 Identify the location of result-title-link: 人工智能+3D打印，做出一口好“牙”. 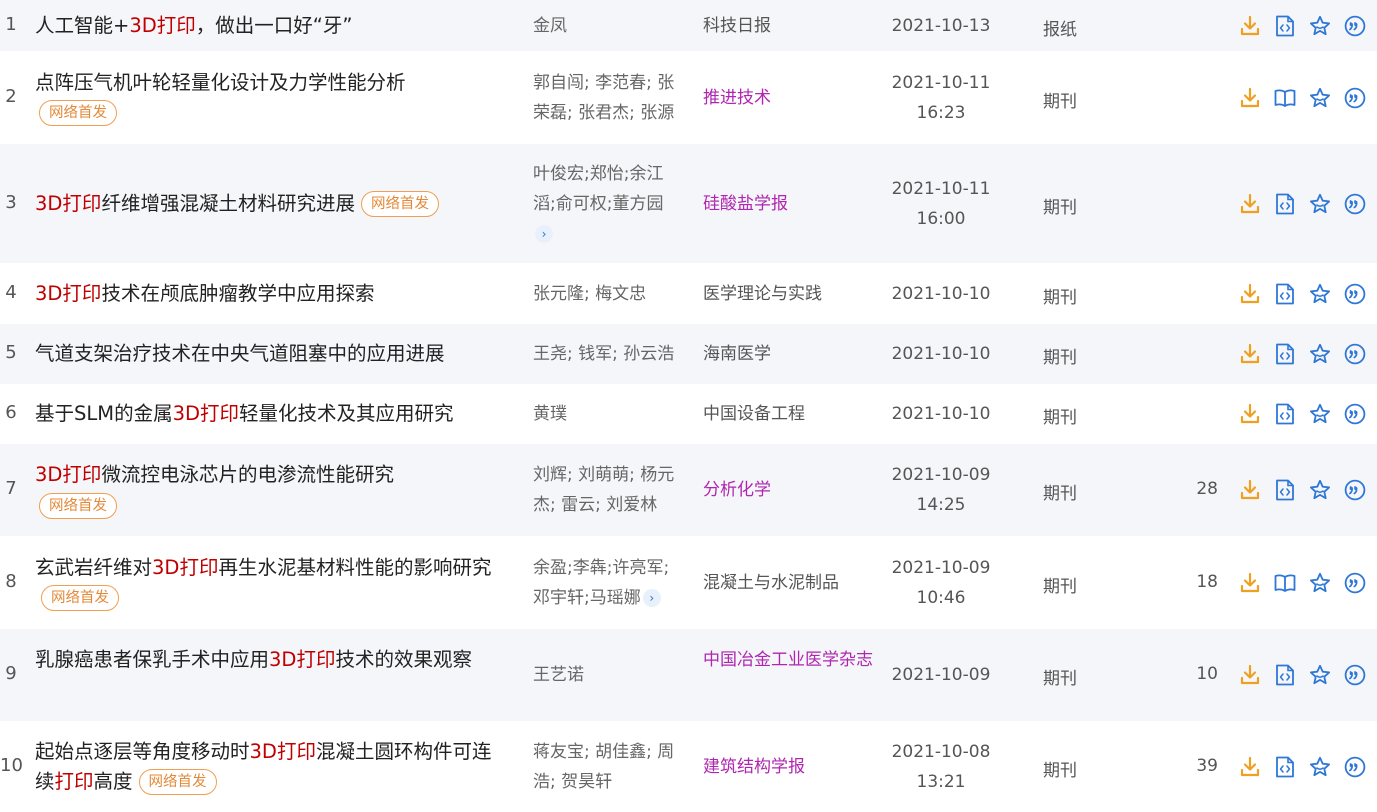
(272, 26).